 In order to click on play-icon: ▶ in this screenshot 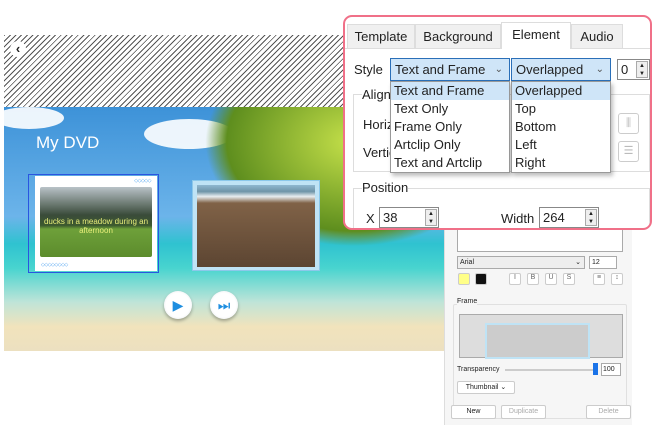, I will do `click(178, 305)`.